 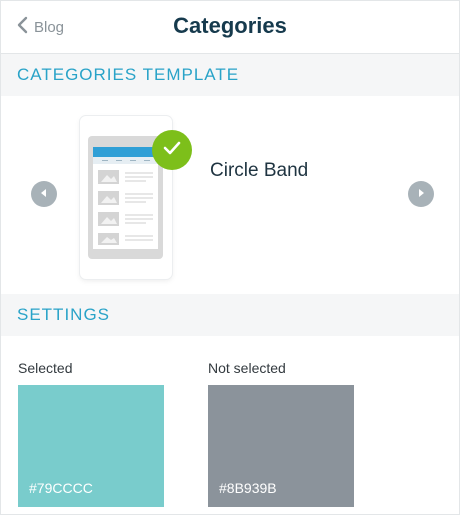 What do you see at coordinates (281, 446) in the screenshot?
I see `not-selected-color-swatch: #8B939B` at bounding box center [281, 446].